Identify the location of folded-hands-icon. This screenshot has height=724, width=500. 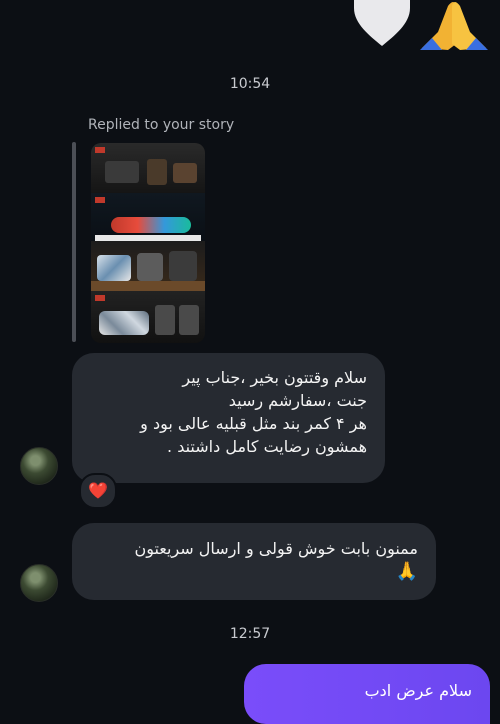
(454, 26).